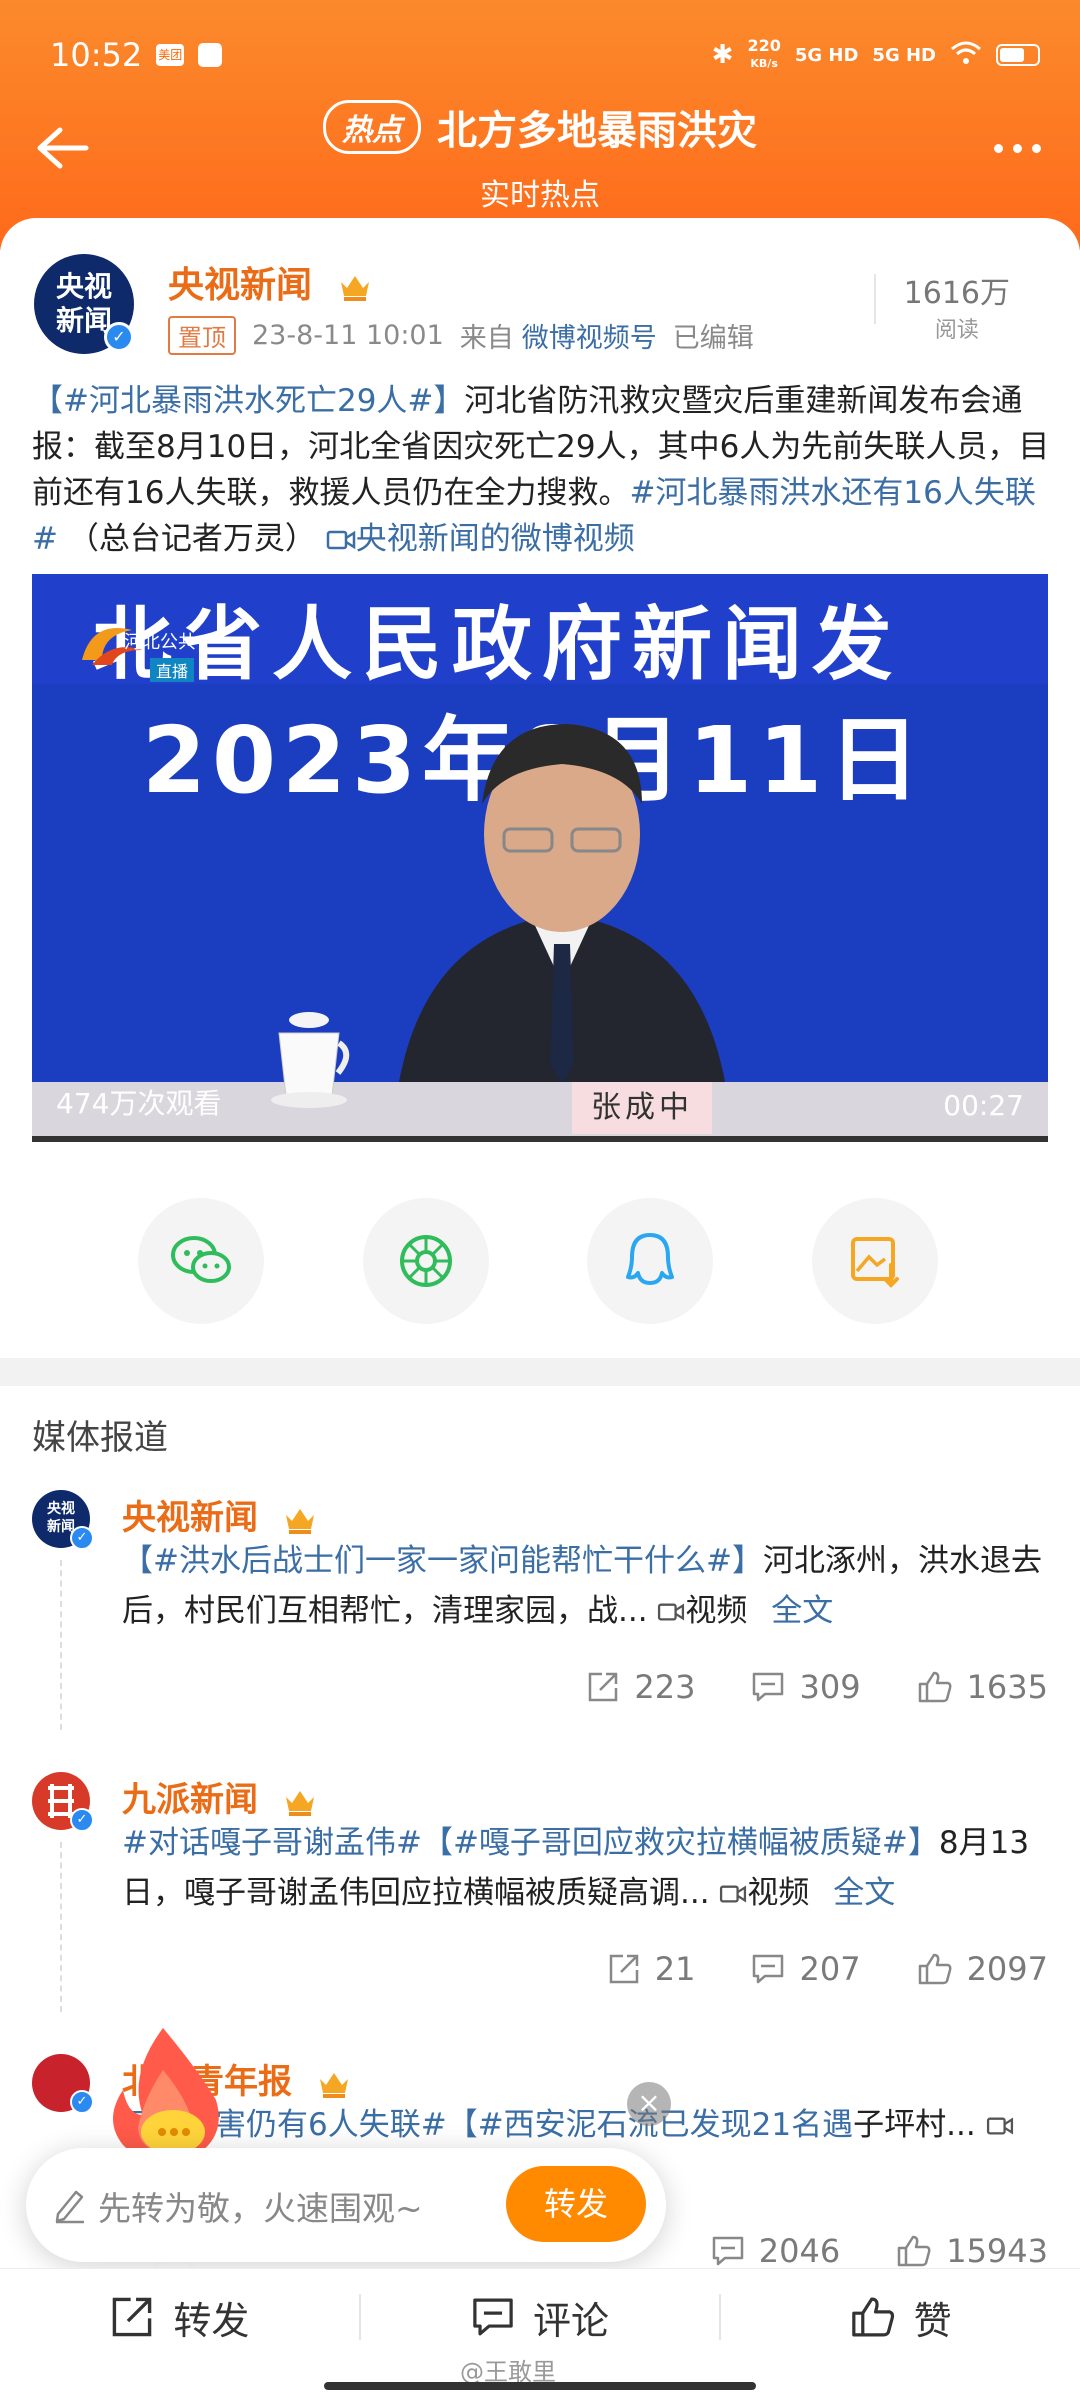  I want to click on hashtag-link: #对话嘎子哥谢孟伟#【#嘎子哥回应救灾拉横幅被质疑#】, so click(530, 1843).